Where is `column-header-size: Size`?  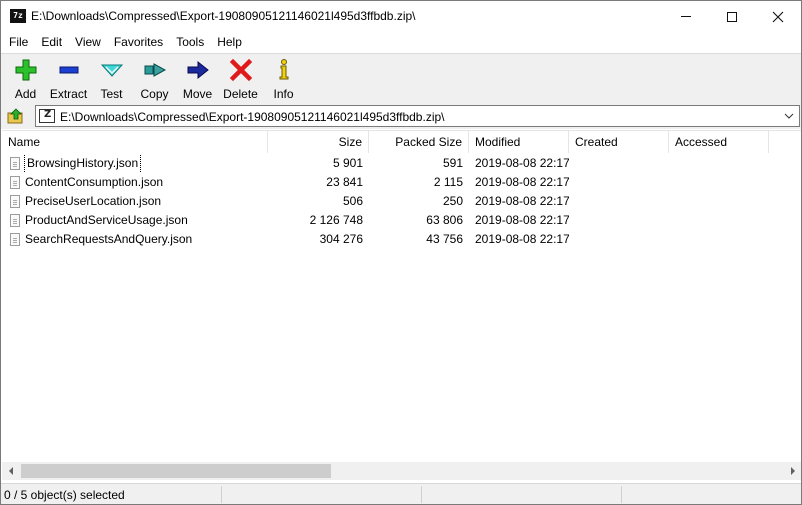
column-header-size: Size is located at coordinates (318, 142).